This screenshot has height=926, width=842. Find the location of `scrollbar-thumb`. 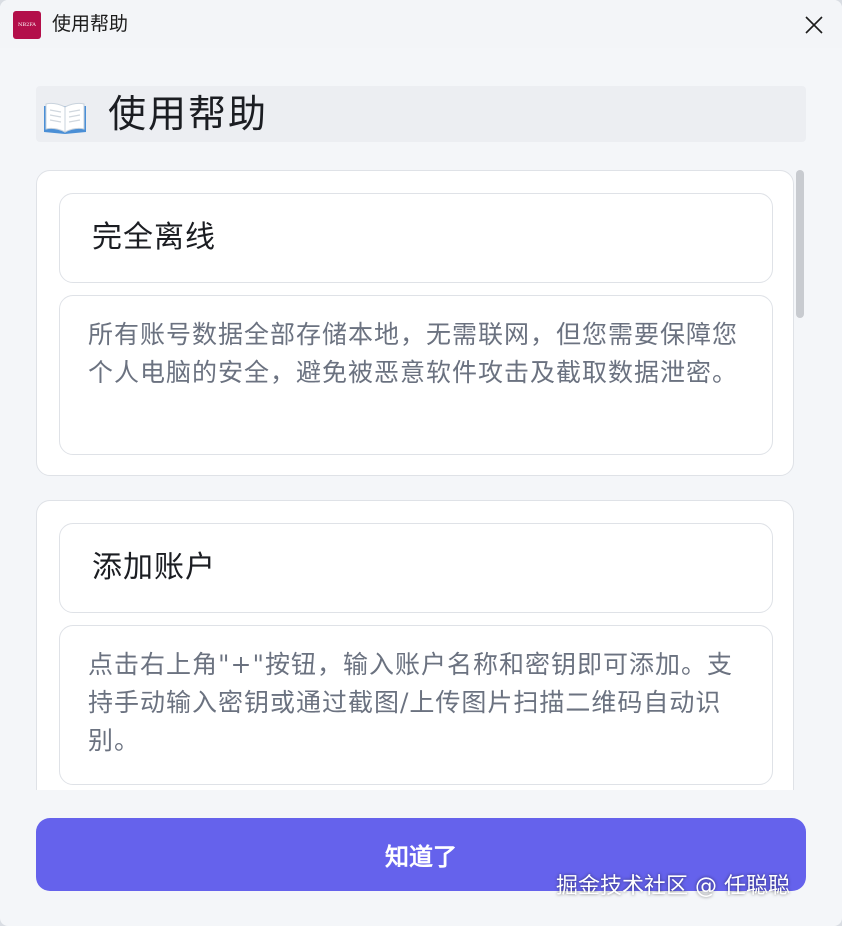

scrollbar-thumb is located at coordinates (800, 244).